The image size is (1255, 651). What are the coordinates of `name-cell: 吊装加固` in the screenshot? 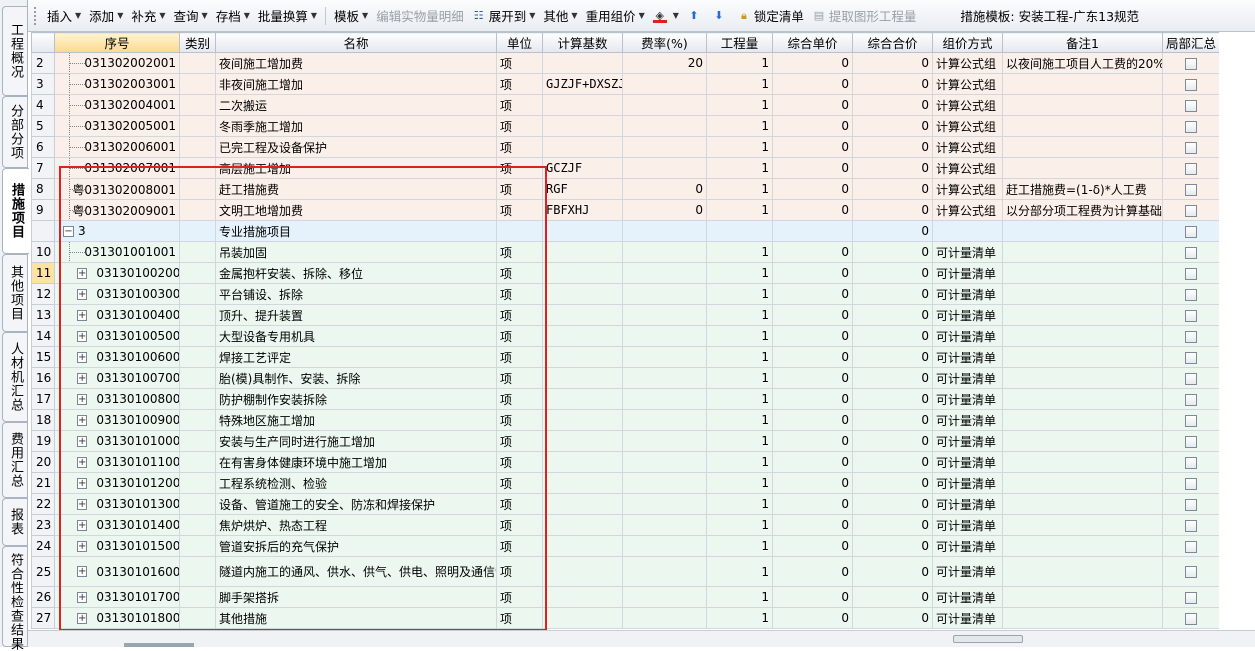 It's located at (356, 252).